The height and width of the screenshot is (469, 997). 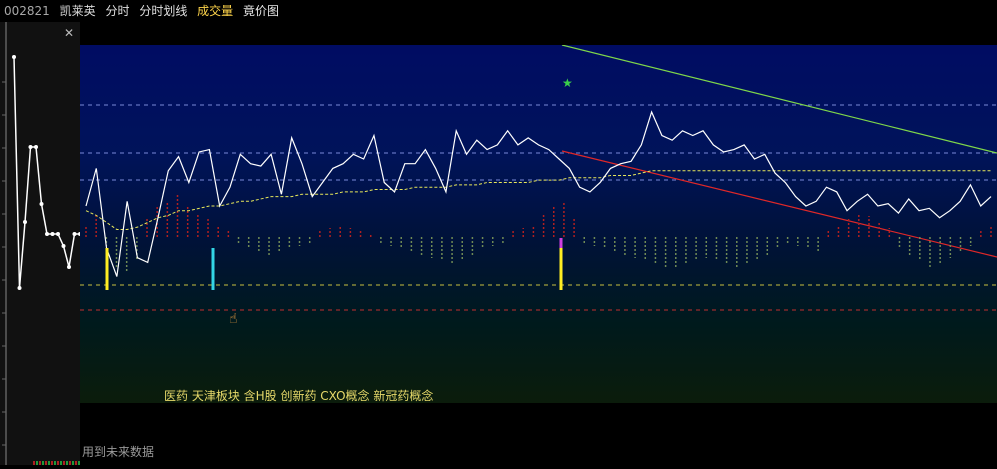 I want to click on upper-trend-line, so click(x=779, y=99).